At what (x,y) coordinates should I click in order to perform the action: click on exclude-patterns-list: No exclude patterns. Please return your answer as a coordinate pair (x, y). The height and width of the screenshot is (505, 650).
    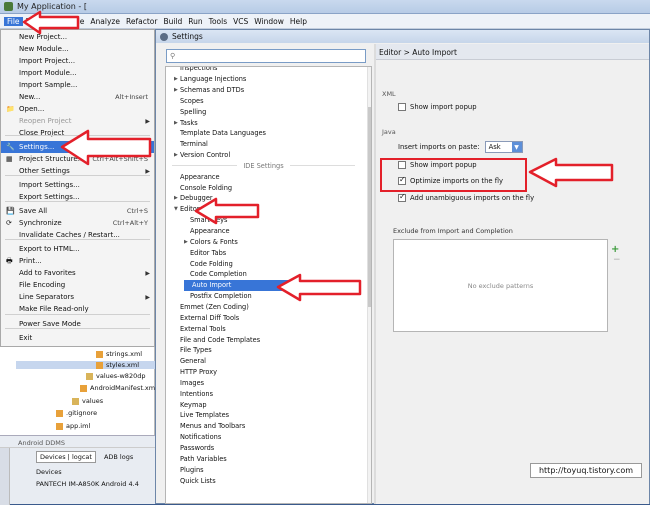
    Looking at the image, I should click on (500, 285).